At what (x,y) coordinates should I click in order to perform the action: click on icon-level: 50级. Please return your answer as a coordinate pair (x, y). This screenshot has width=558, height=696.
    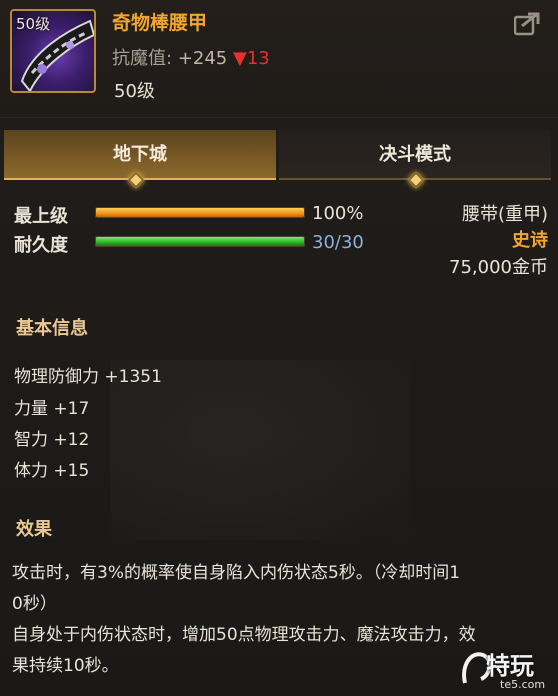
    Looking at the image, I should click on (33, 24).